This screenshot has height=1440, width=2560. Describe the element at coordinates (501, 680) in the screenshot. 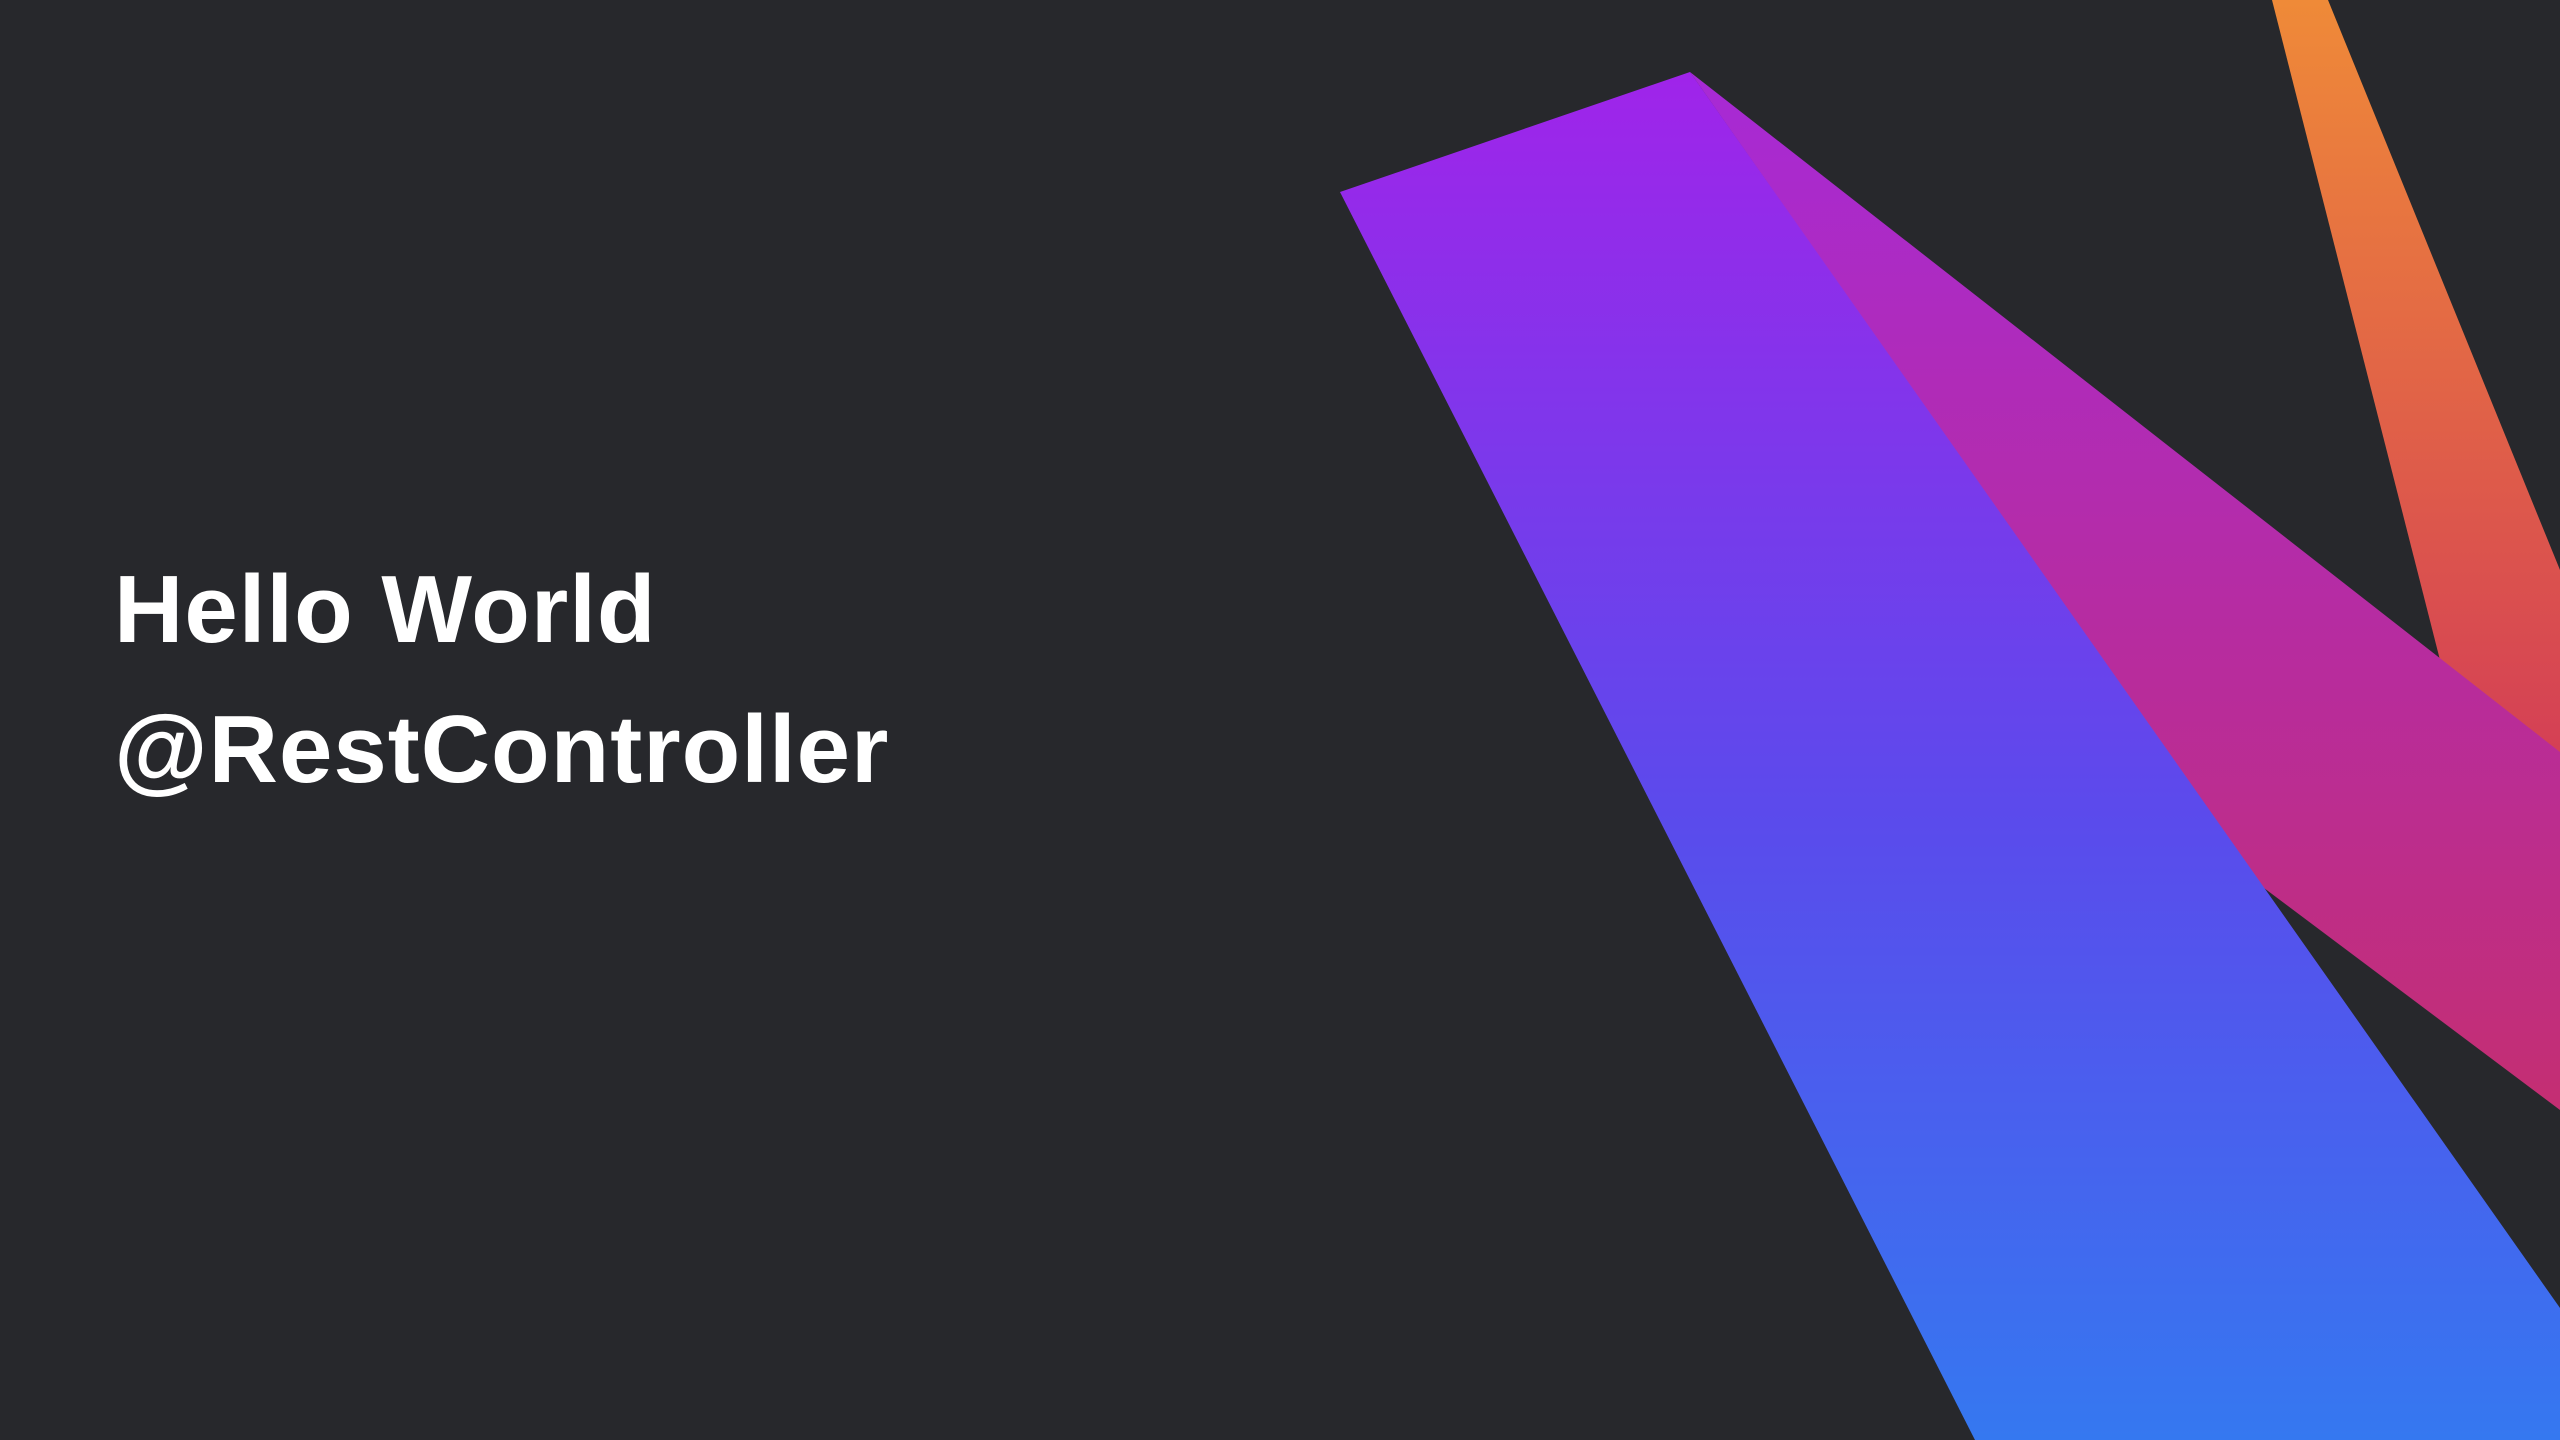

I see `slide-title: Hello World @RestController` at that location.